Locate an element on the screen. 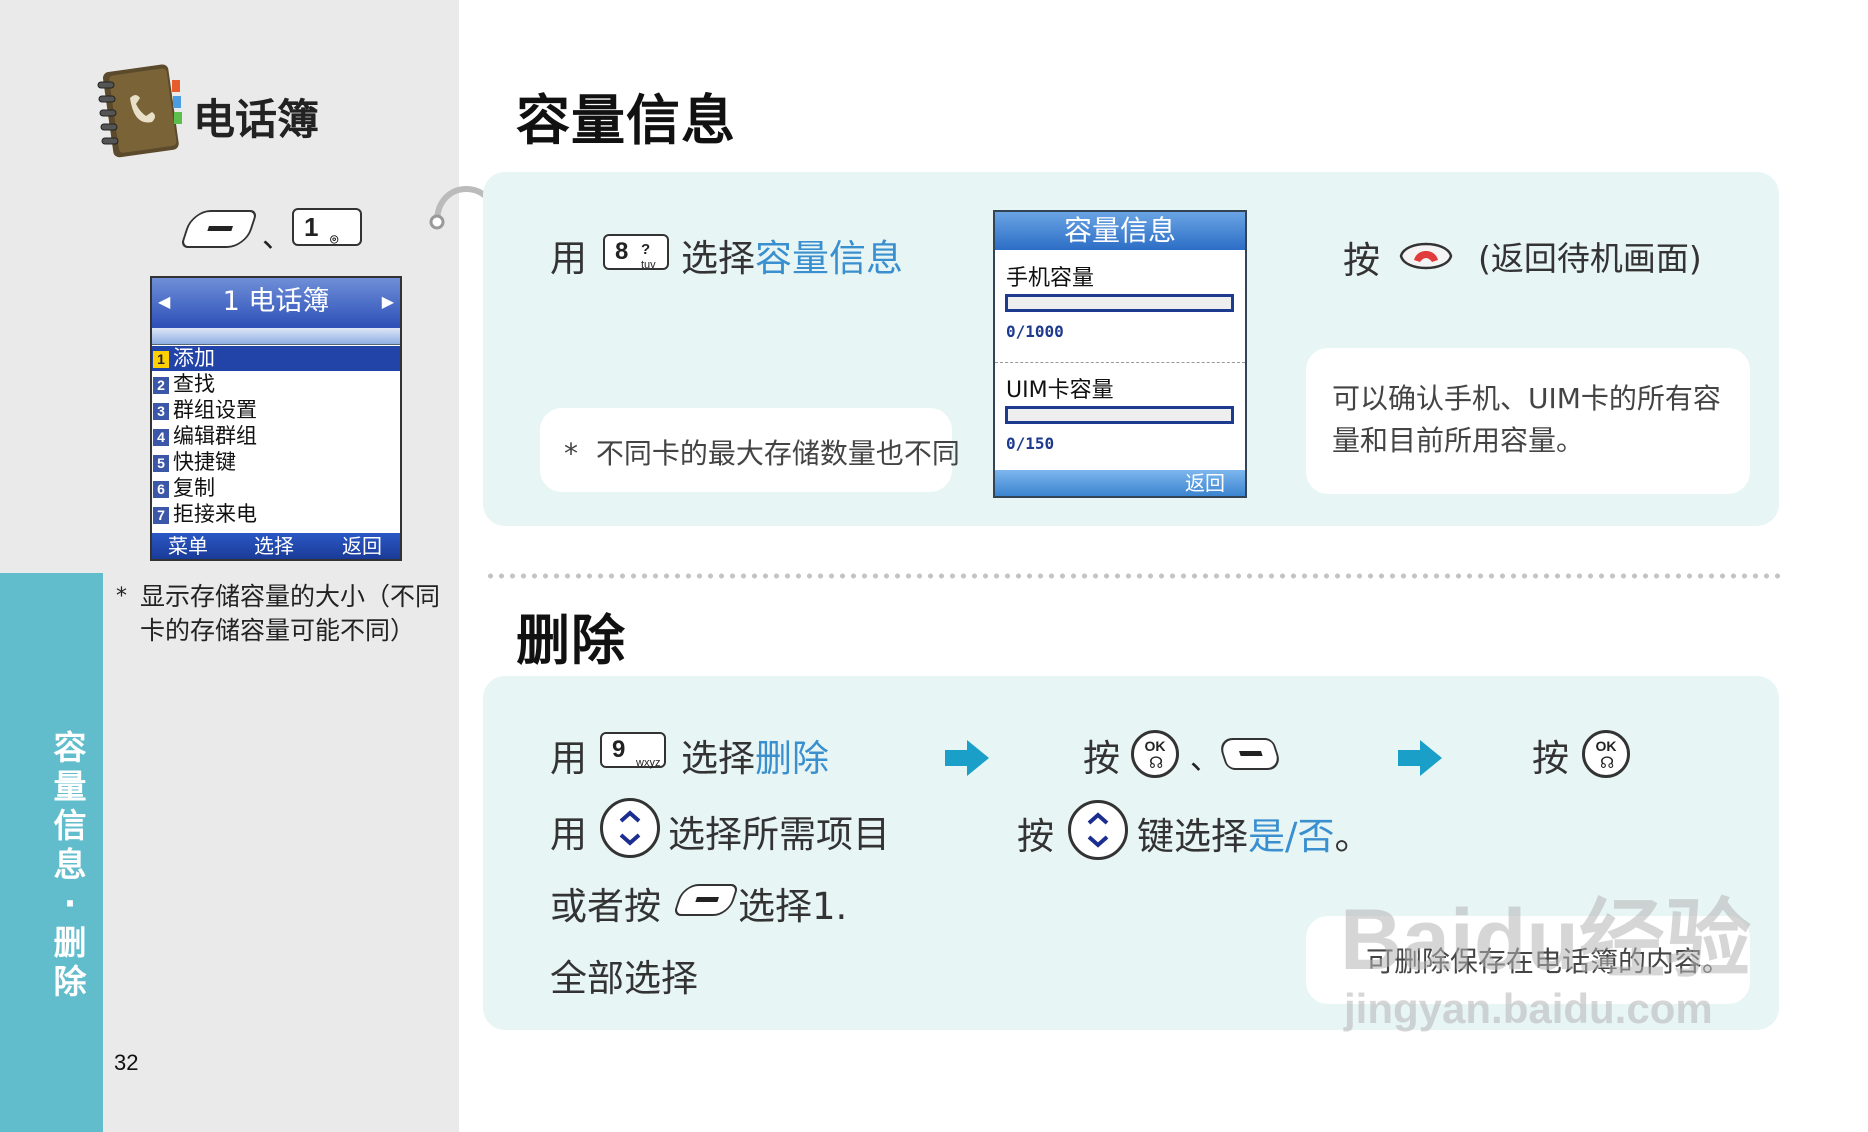  watermark: Baidu经验 jingyan.baidu.com is located at coordinates (1545, 964).